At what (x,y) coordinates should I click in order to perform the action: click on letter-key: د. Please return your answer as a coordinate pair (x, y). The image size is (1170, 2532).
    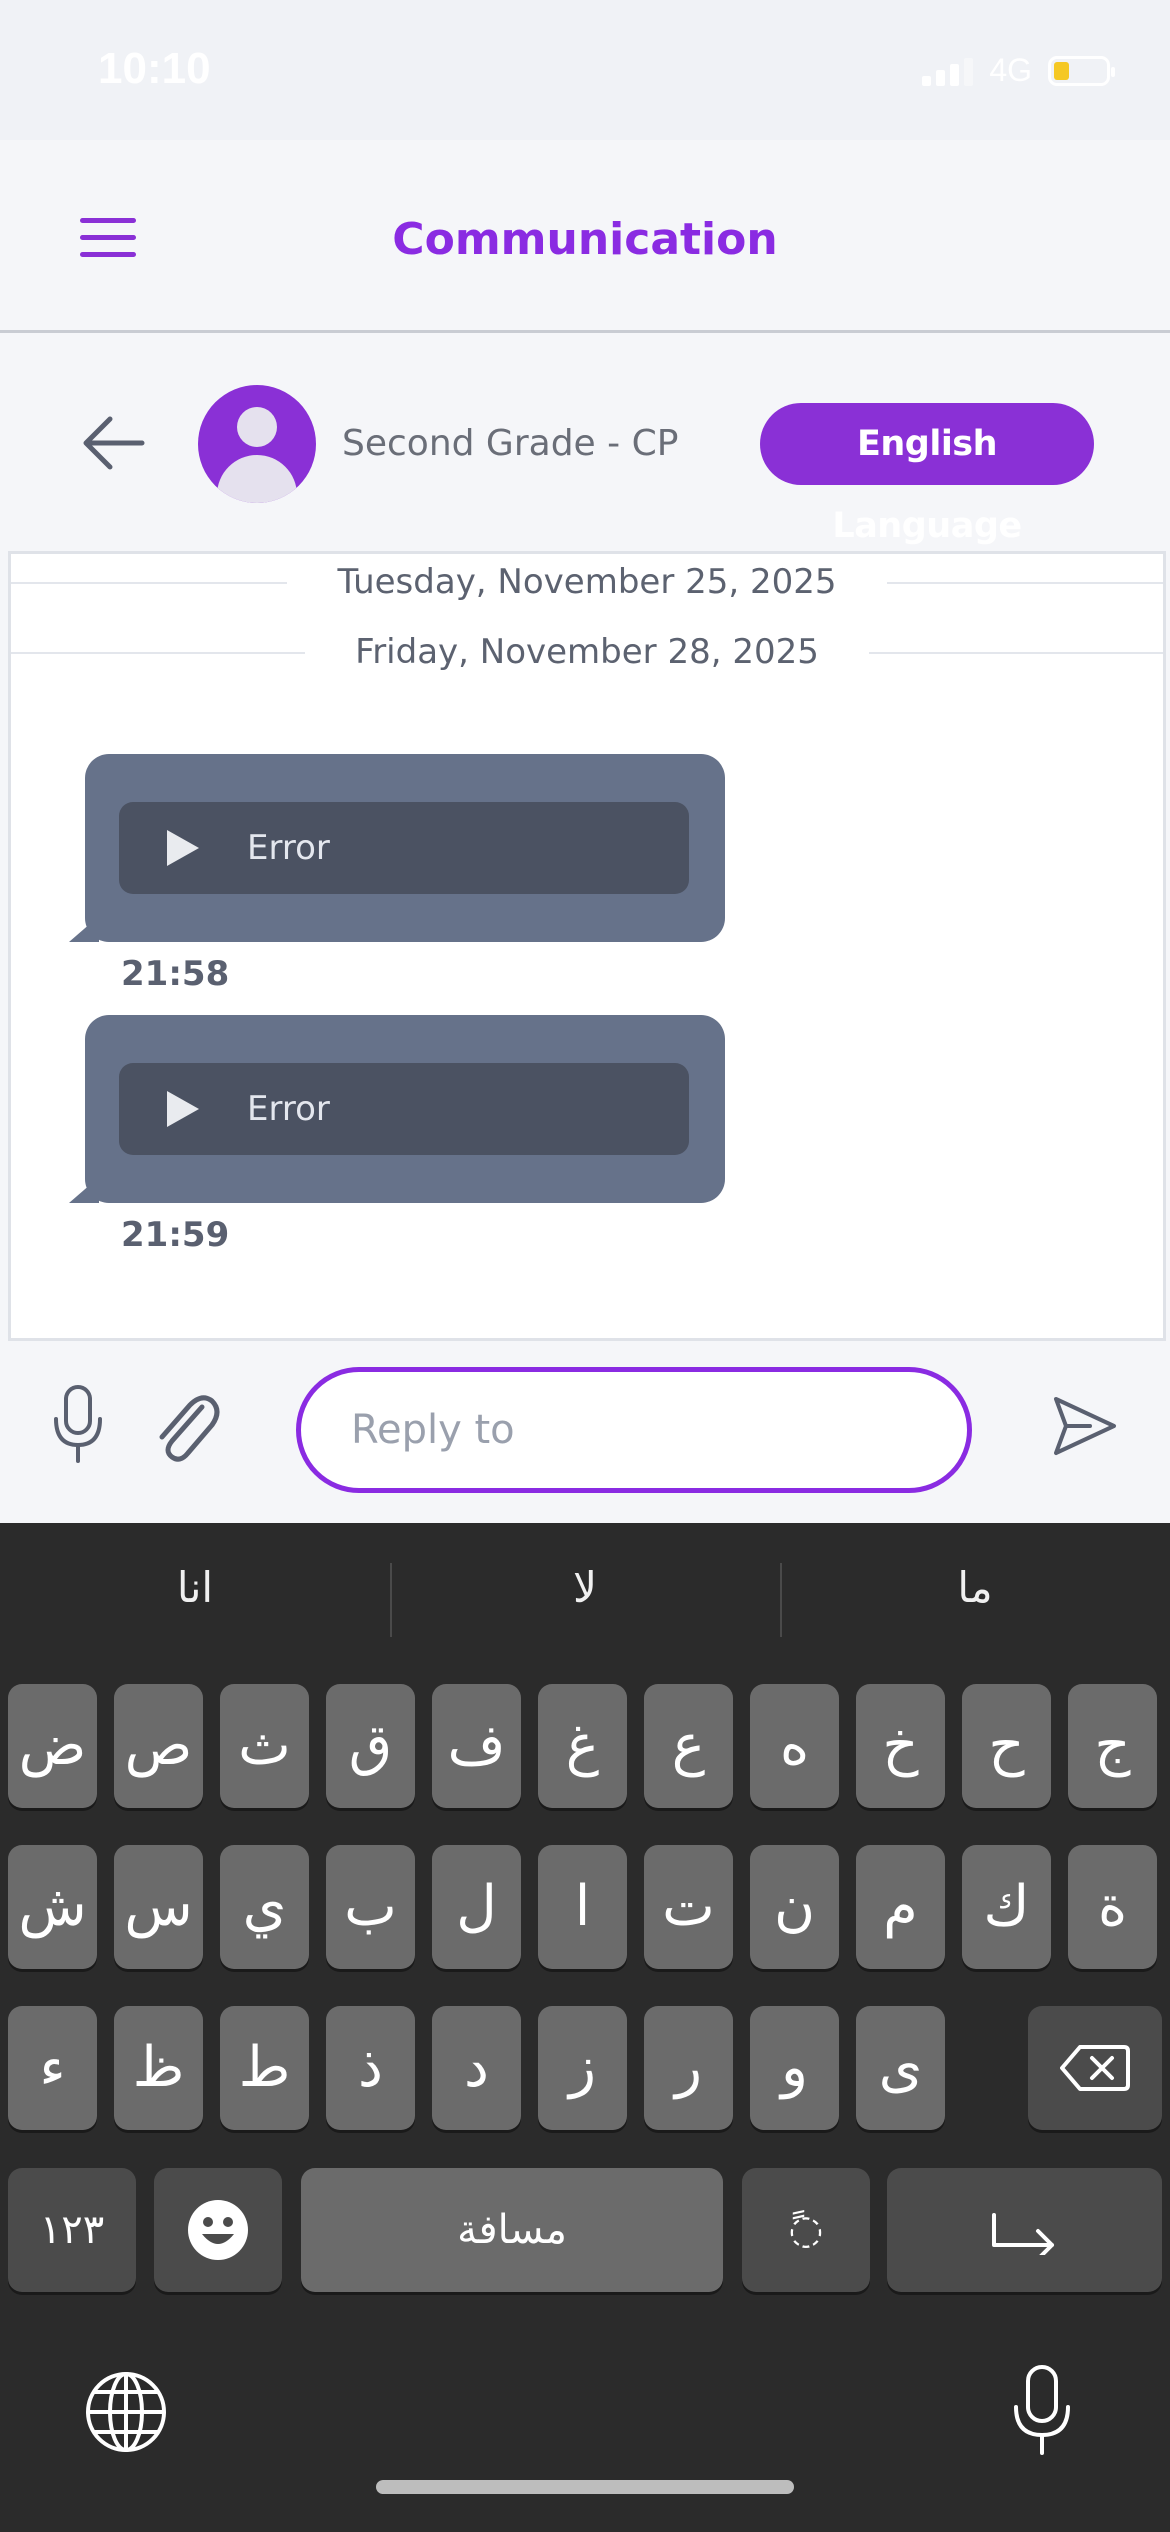
    Looking at the image, I should click on (476, 2068).